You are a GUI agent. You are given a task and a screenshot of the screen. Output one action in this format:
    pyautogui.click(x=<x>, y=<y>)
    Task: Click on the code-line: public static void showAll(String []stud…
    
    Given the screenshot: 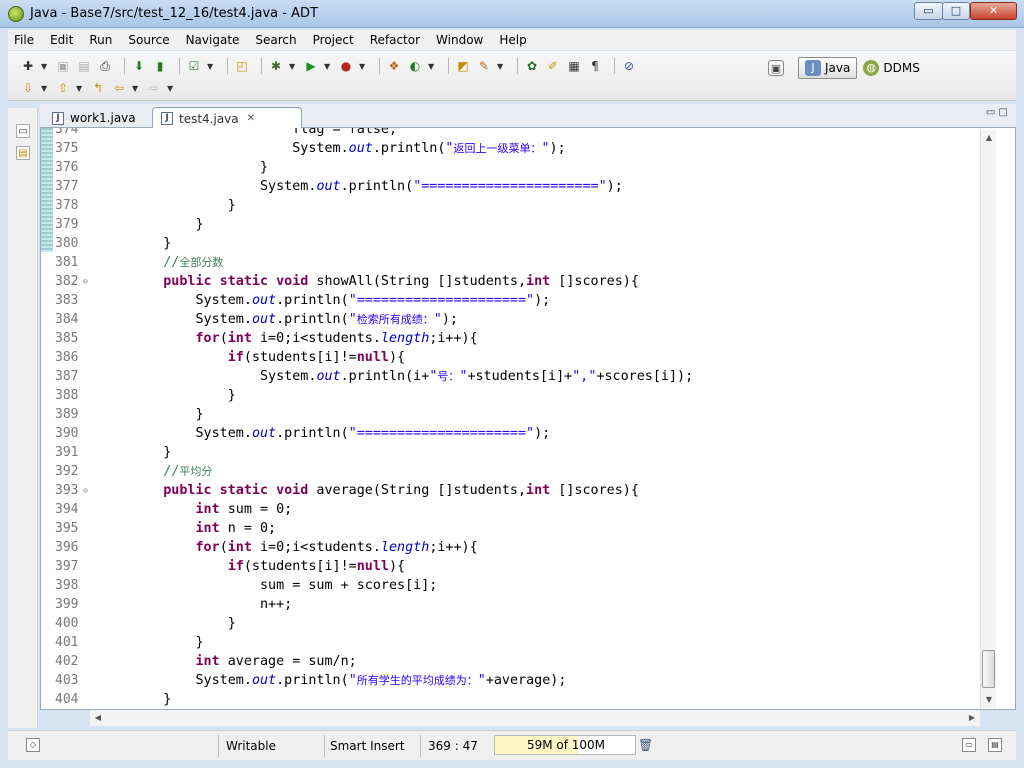 What is the action you would take?
    pyautogui.click(x=385, y=281)
    